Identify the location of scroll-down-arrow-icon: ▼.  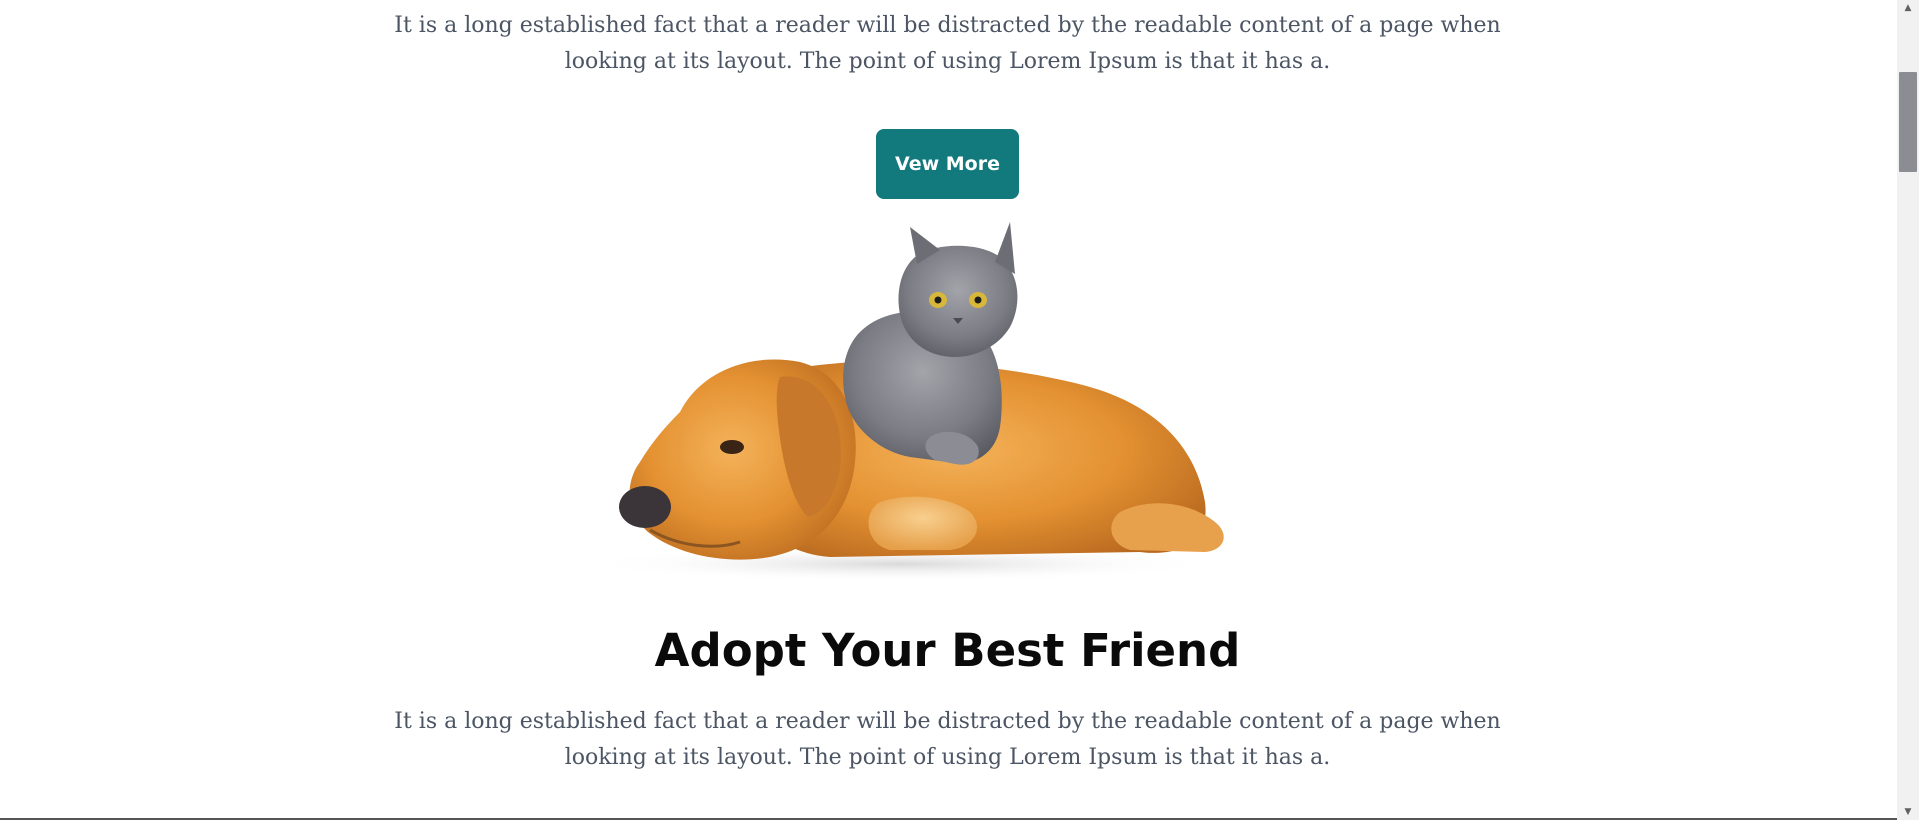
(1908, 812).